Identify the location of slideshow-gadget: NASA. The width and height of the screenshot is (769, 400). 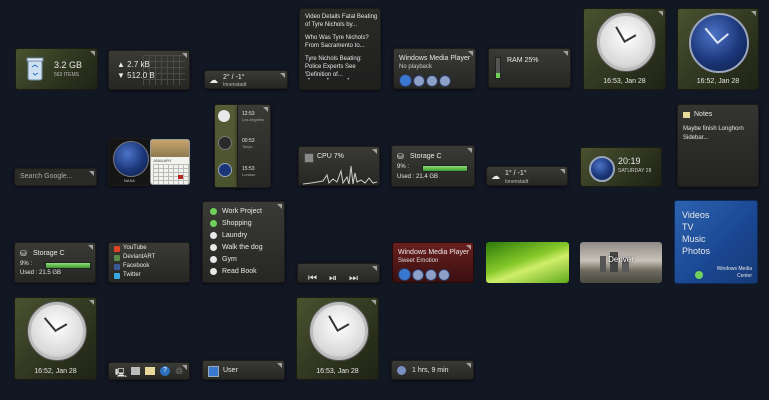
(129, 162).